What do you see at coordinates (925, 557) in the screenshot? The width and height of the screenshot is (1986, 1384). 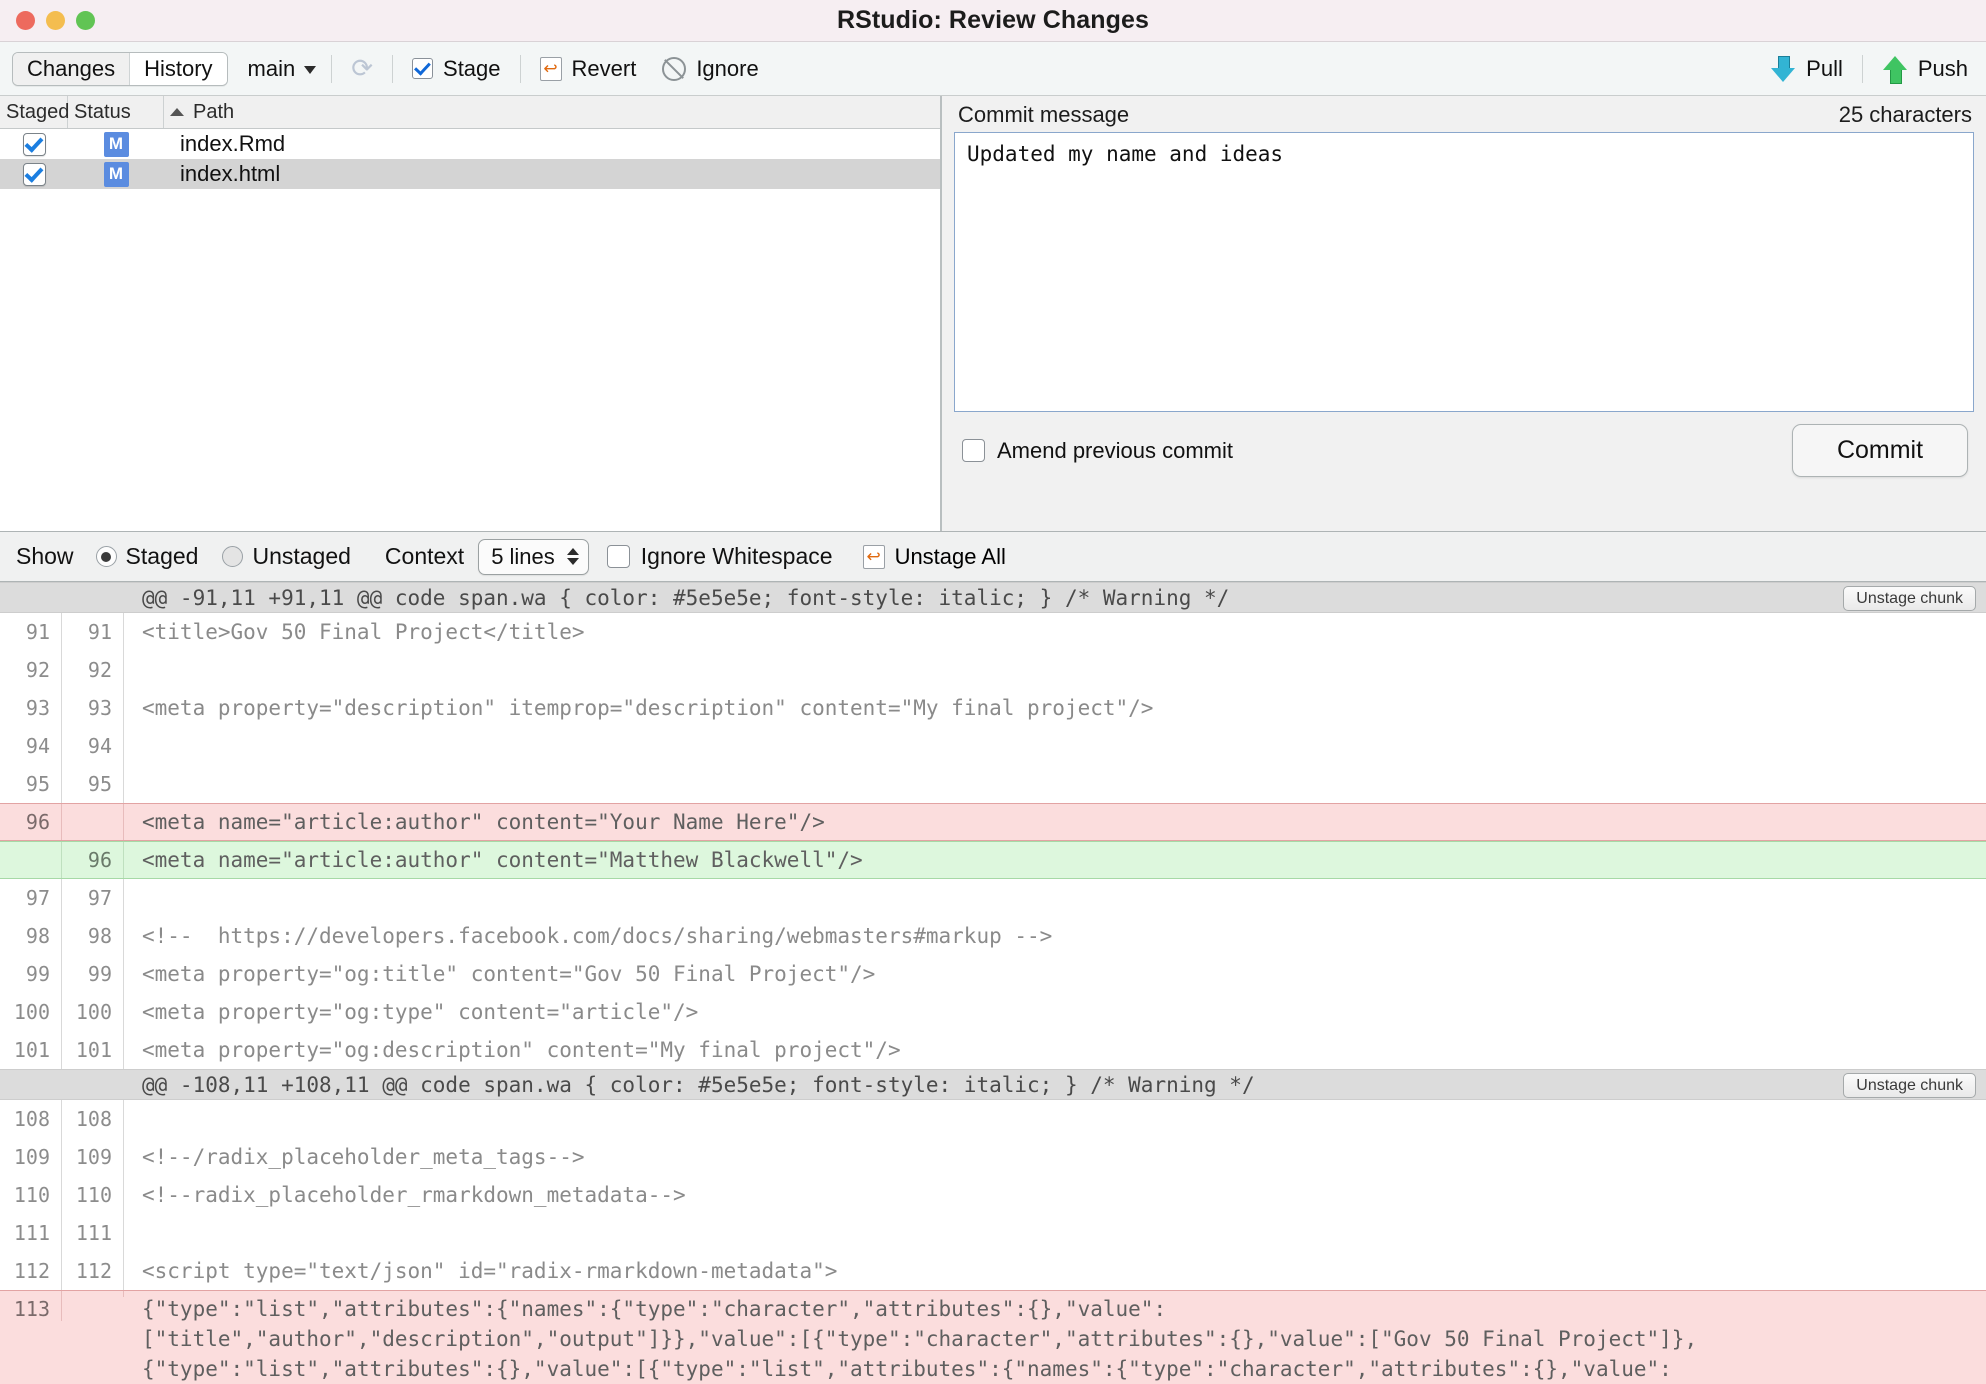 I see `unstage-all-button: ↩ Unstage All` at bounding box center [925, 557].